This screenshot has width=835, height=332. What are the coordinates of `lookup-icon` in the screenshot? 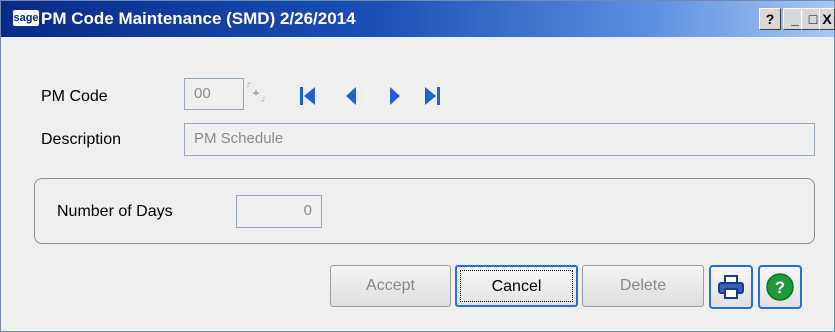 It's located at (256, 92).